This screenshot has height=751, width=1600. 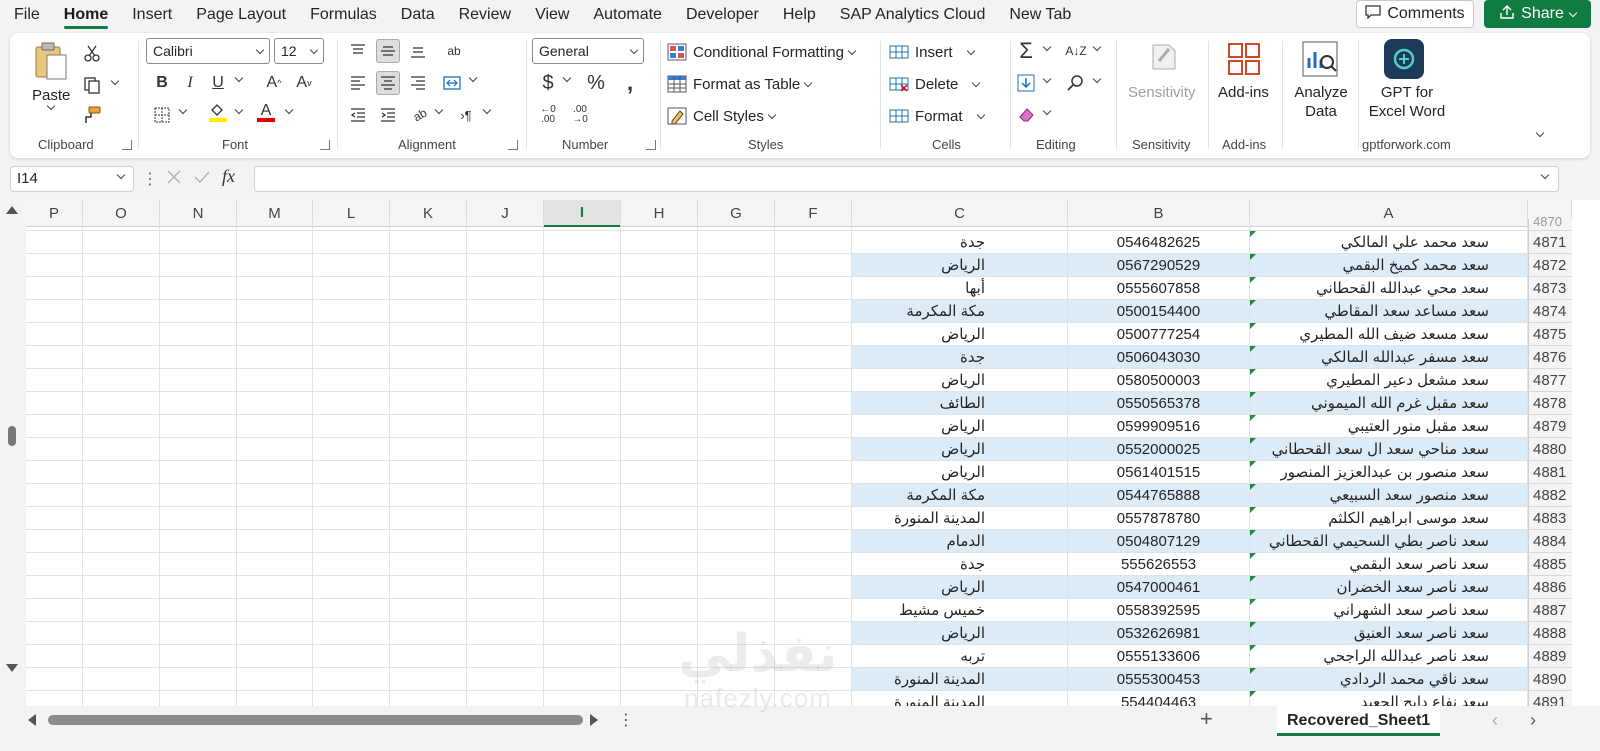 I want to click on cell-h4882, so click(x=659, y=495).